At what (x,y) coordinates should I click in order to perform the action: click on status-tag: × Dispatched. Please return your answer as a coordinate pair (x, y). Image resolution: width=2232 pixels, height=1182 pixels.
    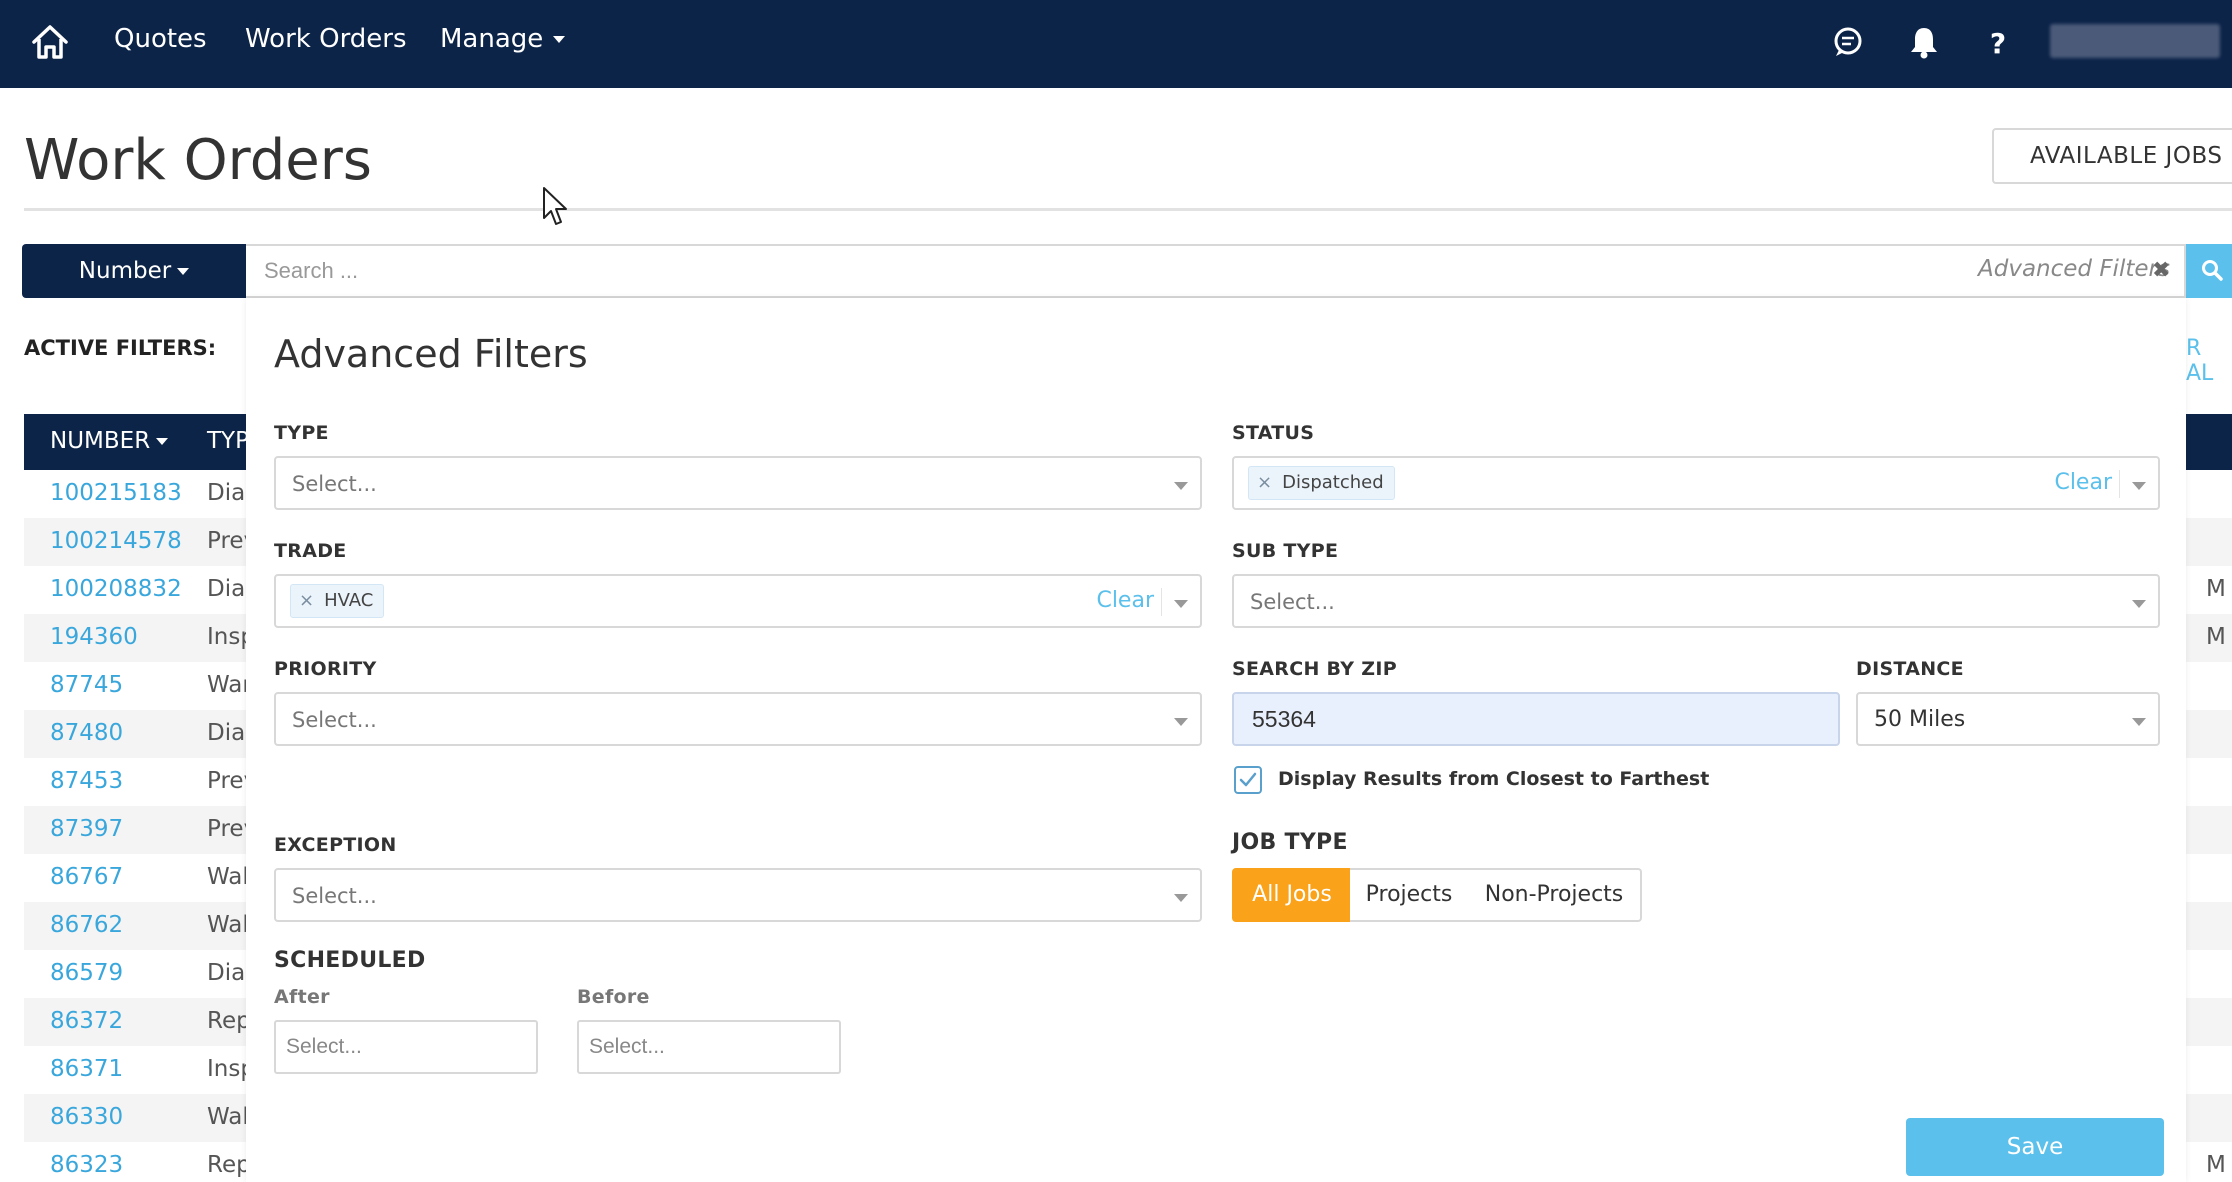
    Looking at the image, I should click on (1321, 483).